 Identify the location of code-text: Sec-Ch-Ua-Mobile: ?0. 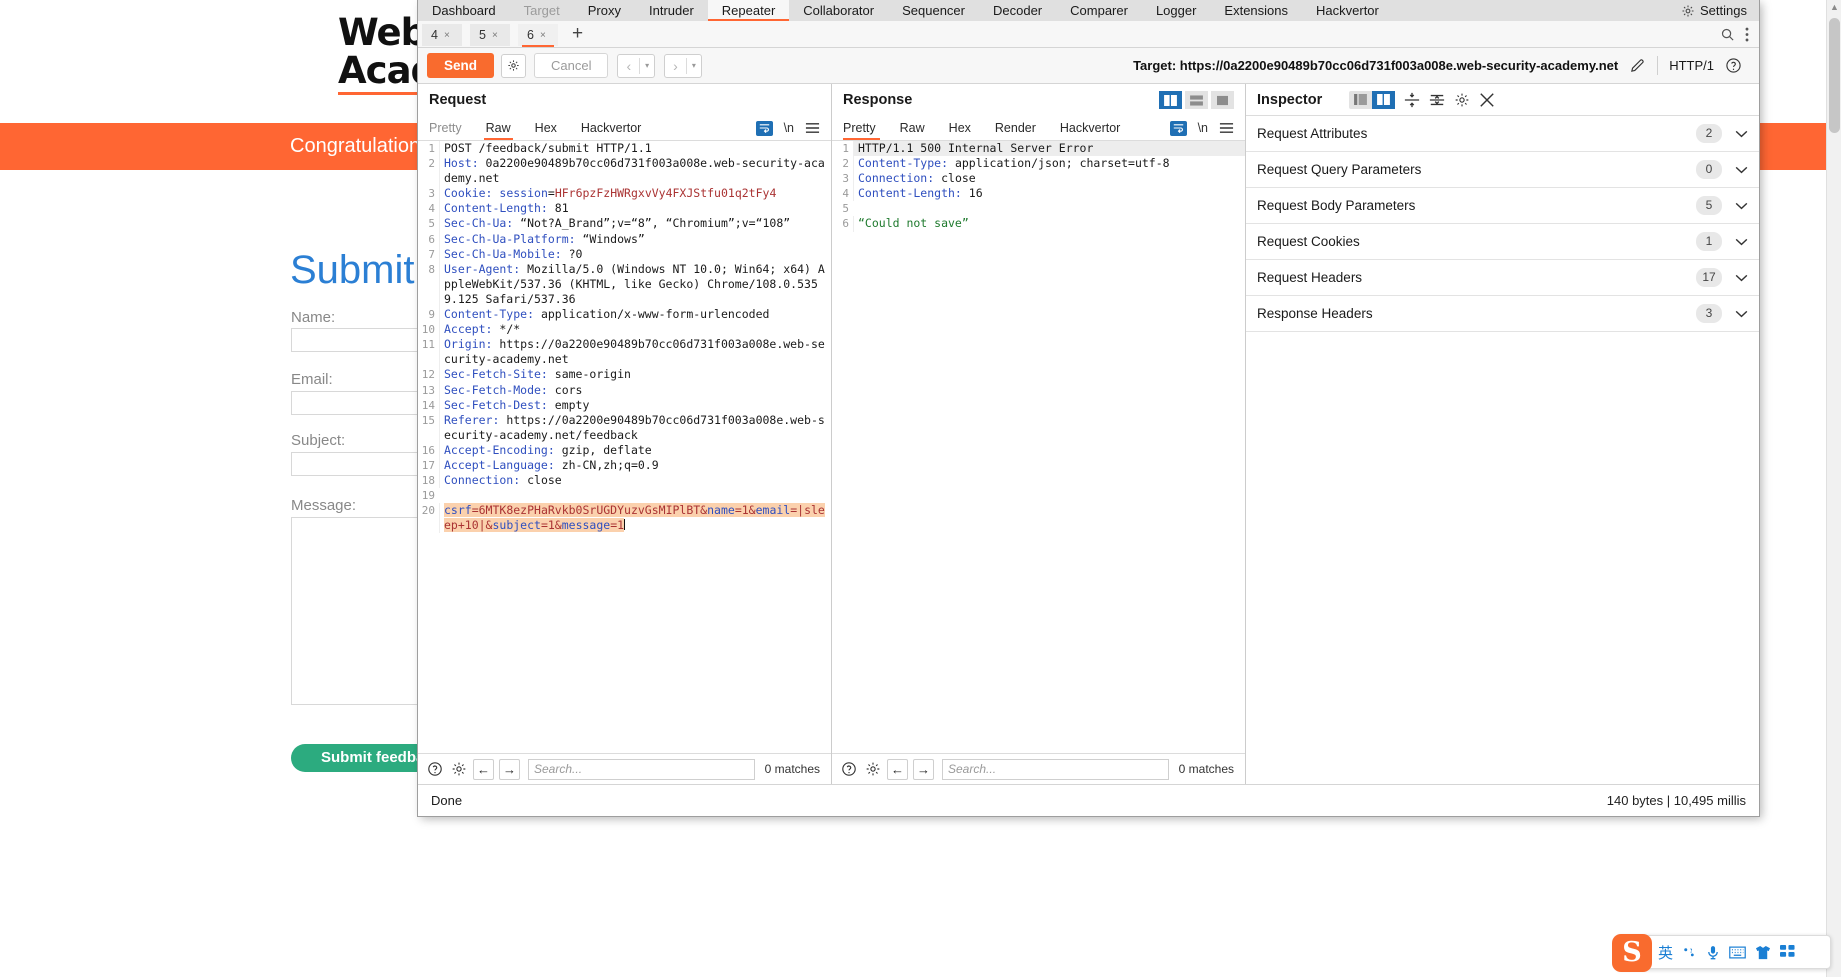
(635, 254).